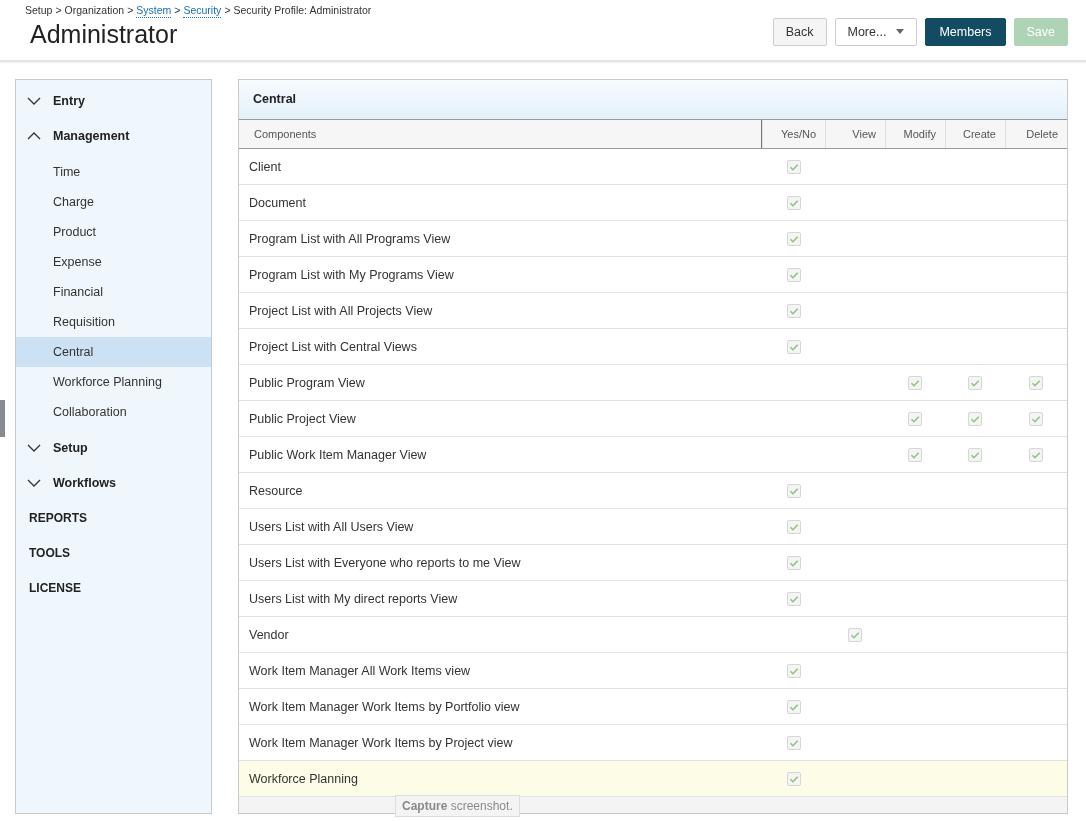  I want to click on sidebar-group: Workflows, so click(113, 483).